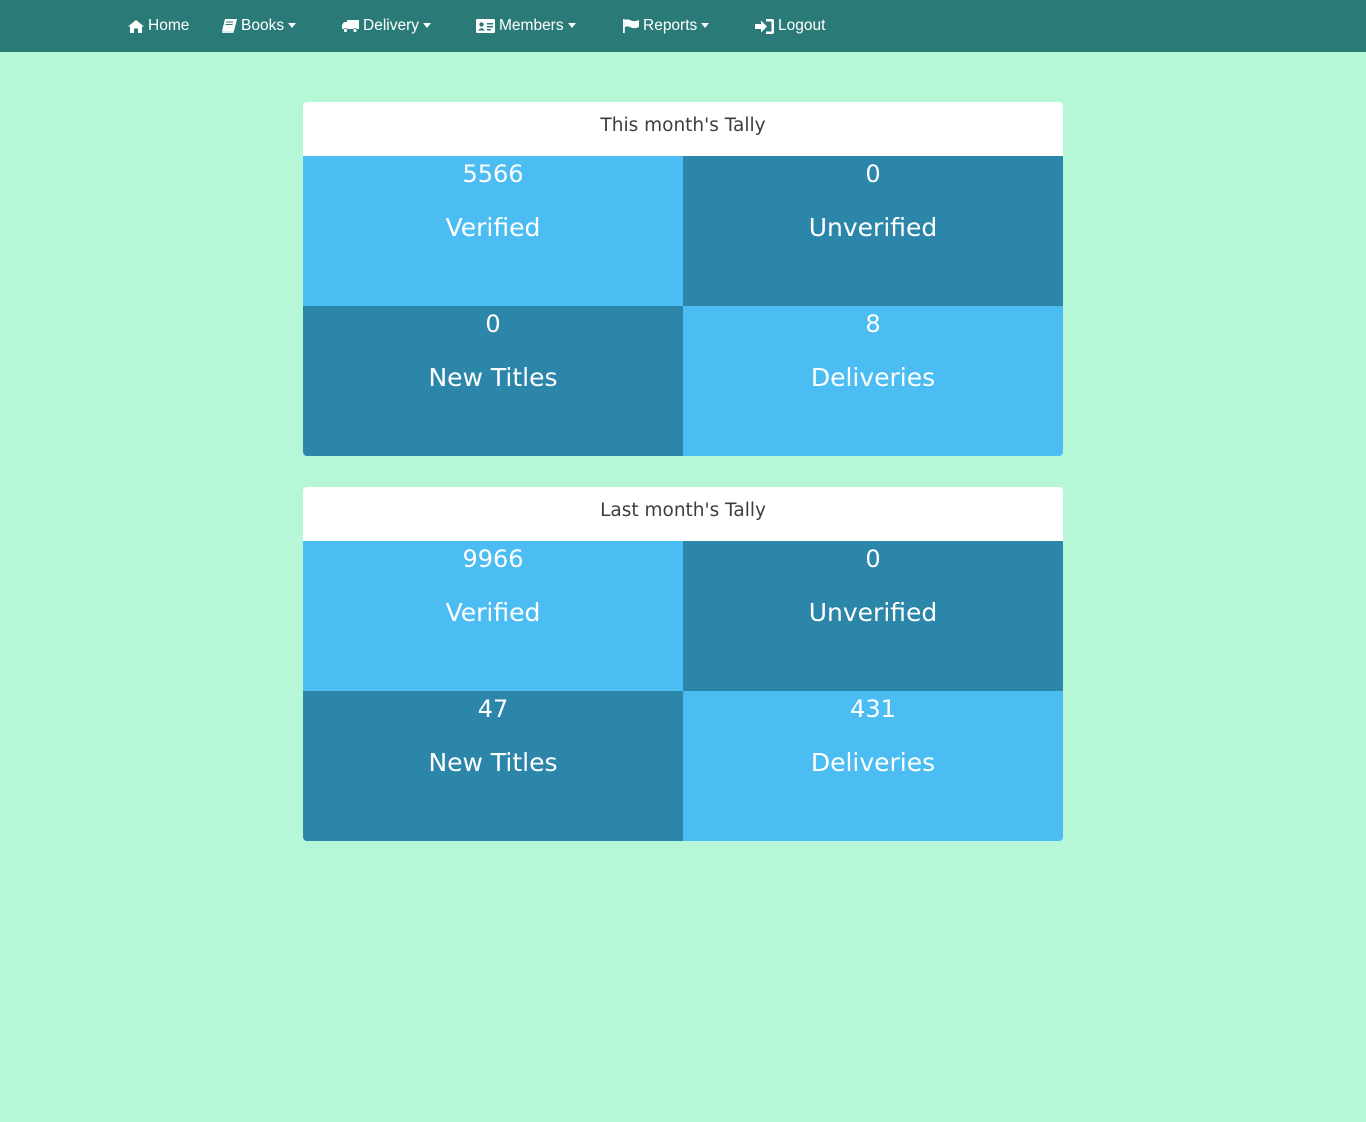 This screenshot has width=1366, height=1122. Describe the element at coordinates (683, 510) in the screenshot. I see `card-title: Last month's Tally` at that location.